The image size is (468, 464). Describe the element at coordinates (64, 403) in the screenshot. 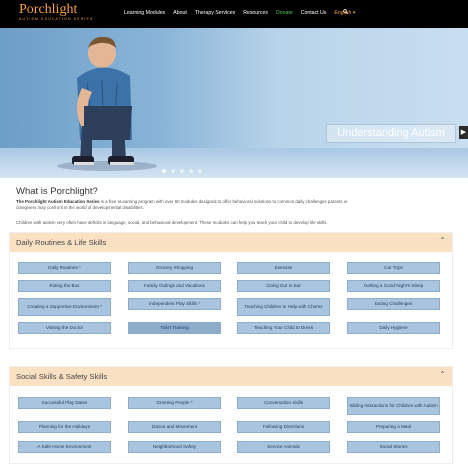

I see `module-button: Successful Play Dates` at that location.